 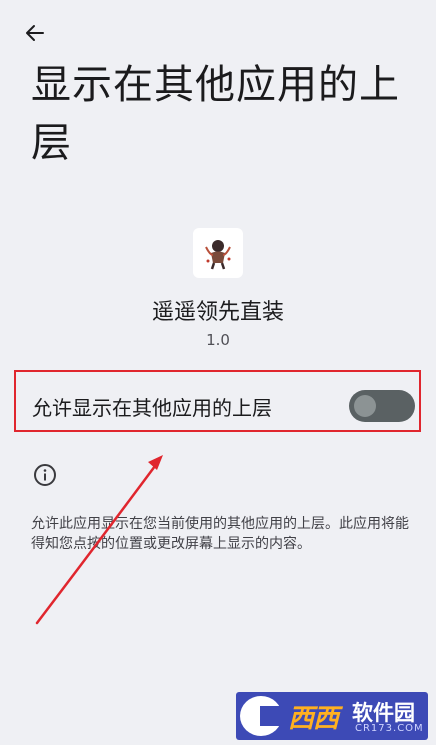 I want to click on watermark-brand: 西西, so click(x=313, y=719).